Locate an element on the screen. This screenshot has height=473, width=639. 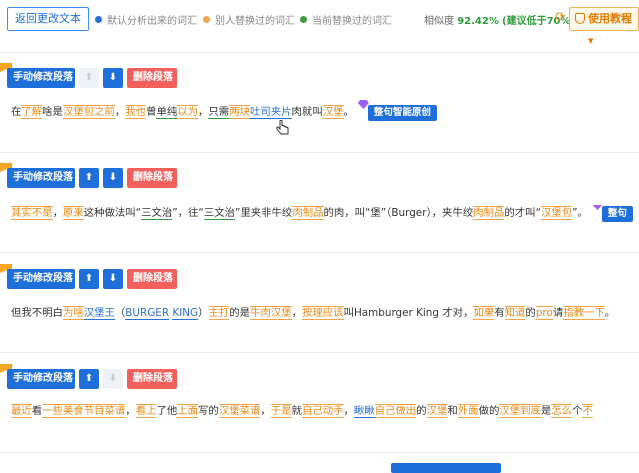
tutorial-button: 使用教程 ▾ is located at coordinates (604, 27).